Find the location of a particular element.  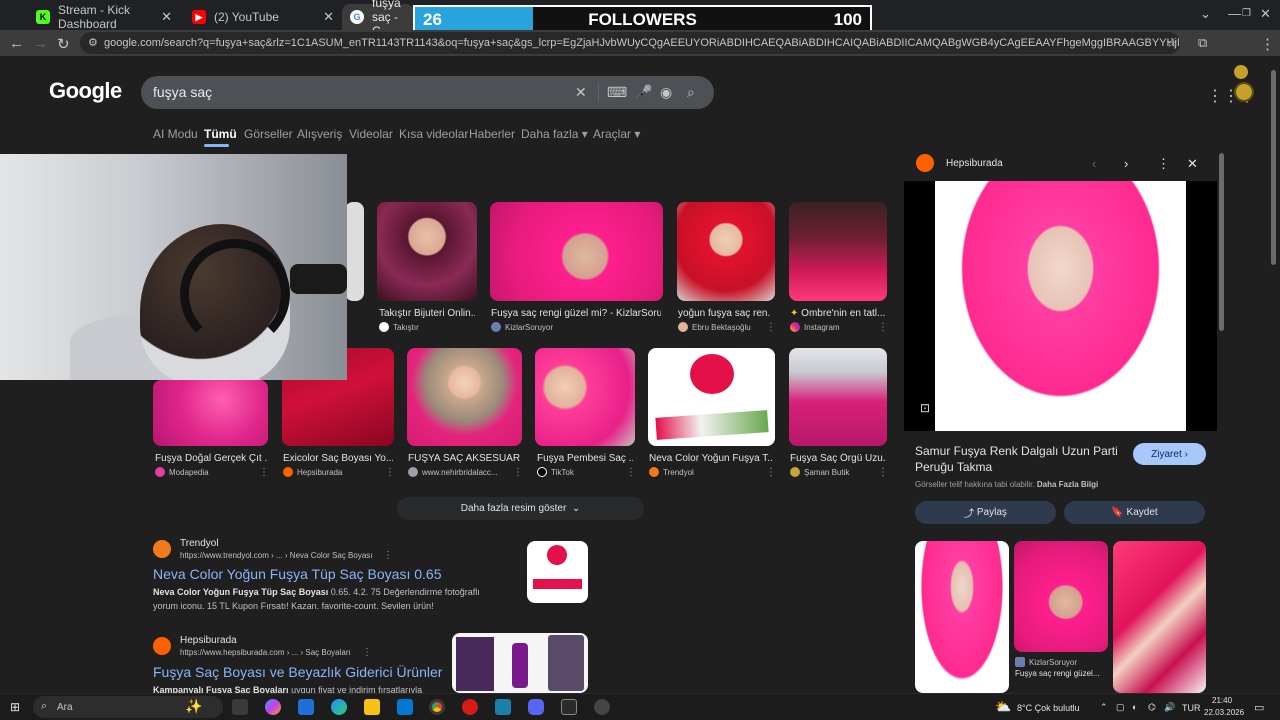

image-source: TikTok is located at coordinates (555, 472).